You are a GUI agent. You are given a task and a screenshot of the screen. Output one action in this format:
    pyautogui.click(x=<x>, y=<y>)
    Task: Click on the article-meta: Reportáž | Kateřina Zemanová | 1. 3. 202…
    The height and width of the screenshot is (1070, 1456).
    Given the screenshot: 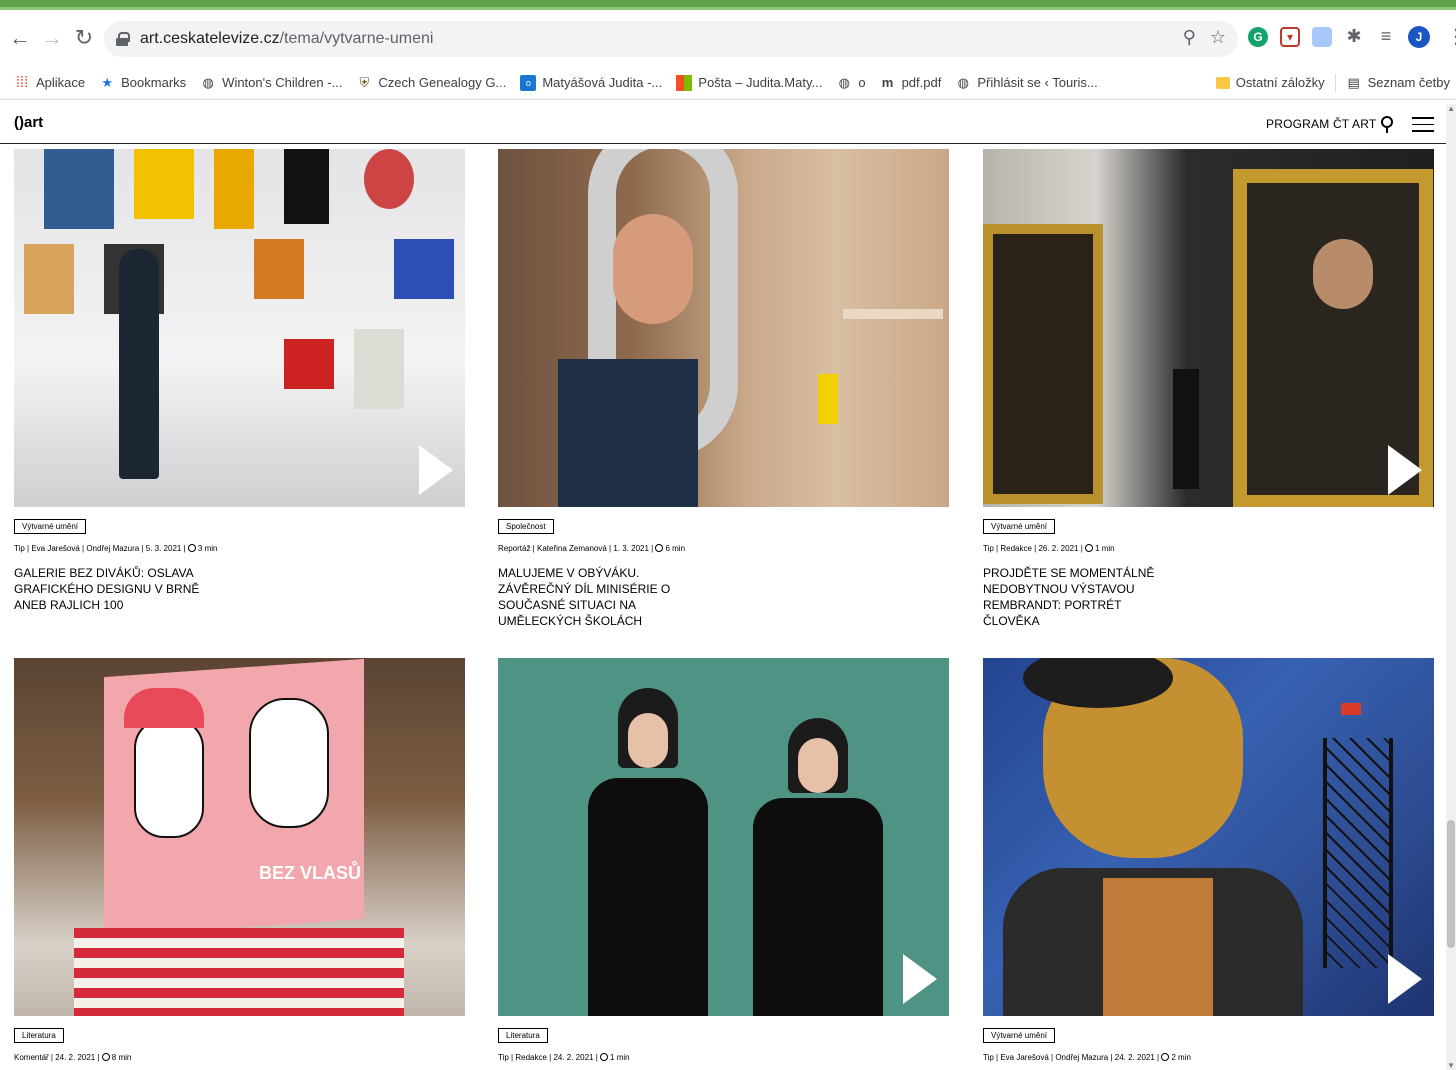 What is the action you would take?
    pyautogui.click(x=592, y=548)
    